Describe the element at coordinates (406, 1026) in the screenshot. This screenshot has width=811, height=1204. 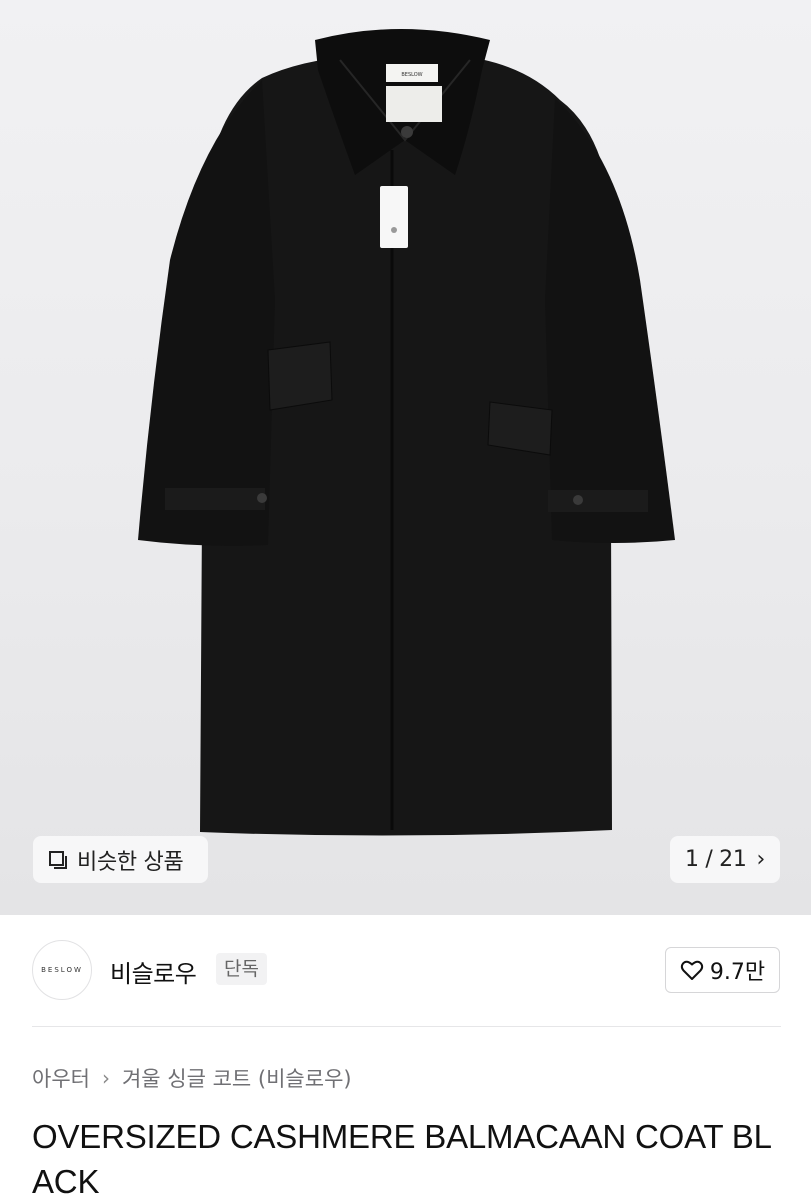
I see `divider` at that location.